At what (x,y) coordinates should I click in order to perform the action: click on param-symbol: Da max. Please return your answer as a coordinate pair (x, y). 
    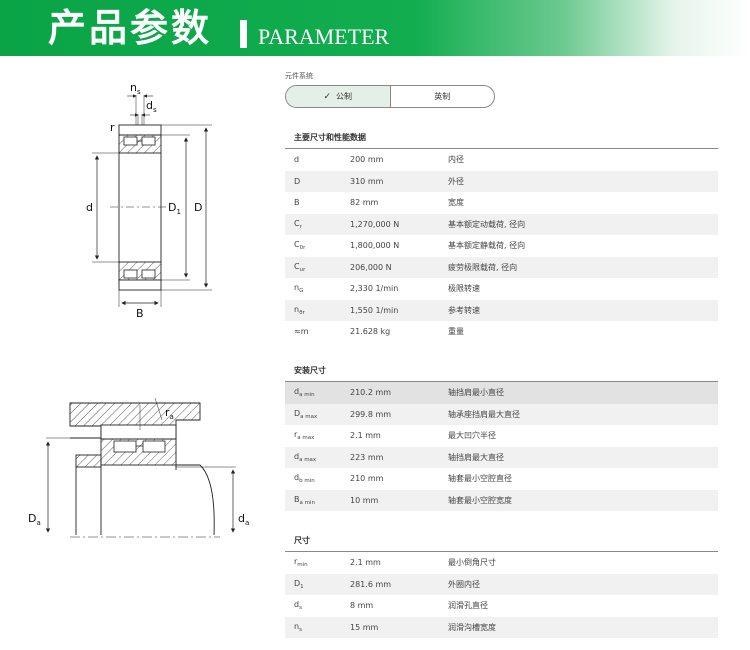
    Looking at the image, I should click on (317, 414).